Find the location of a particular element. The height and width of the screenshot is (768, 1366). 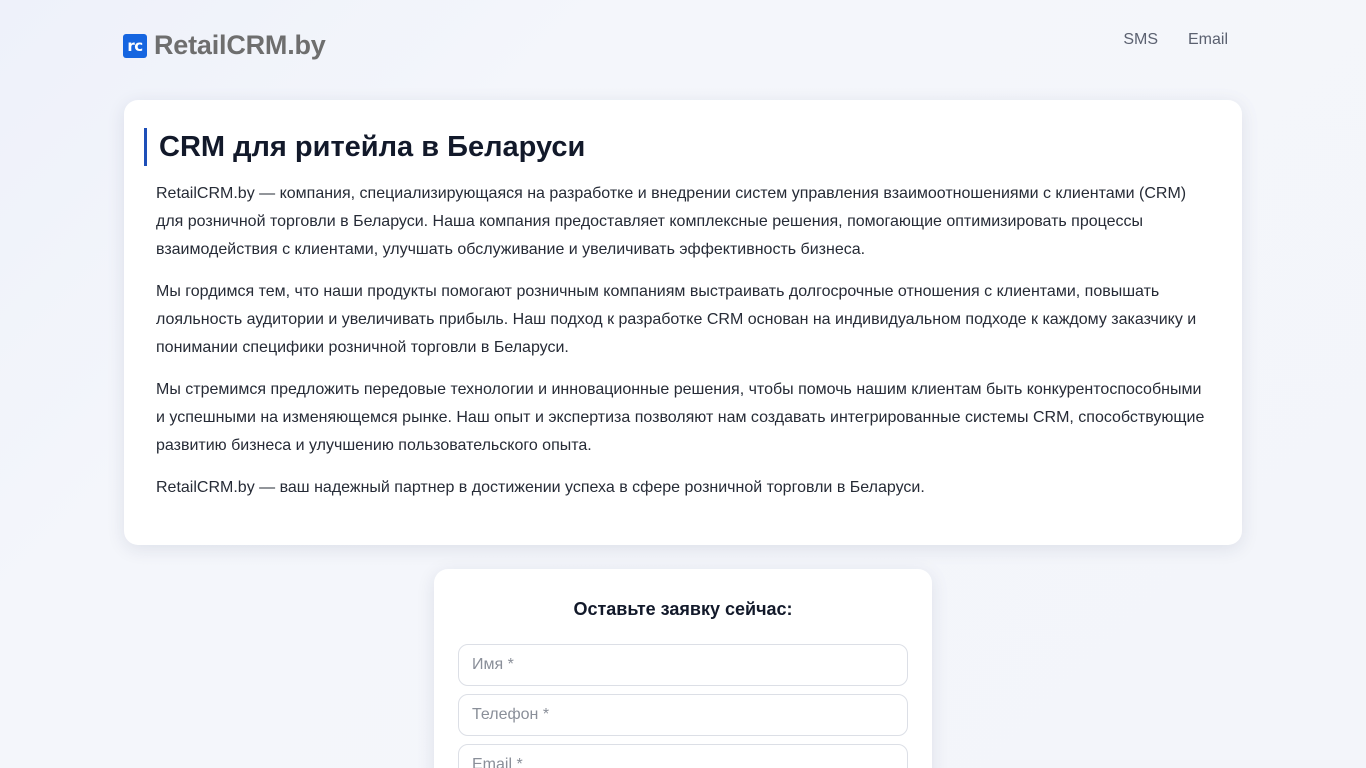

main-nav: SMS Email is located at coordinates (1175, 40).